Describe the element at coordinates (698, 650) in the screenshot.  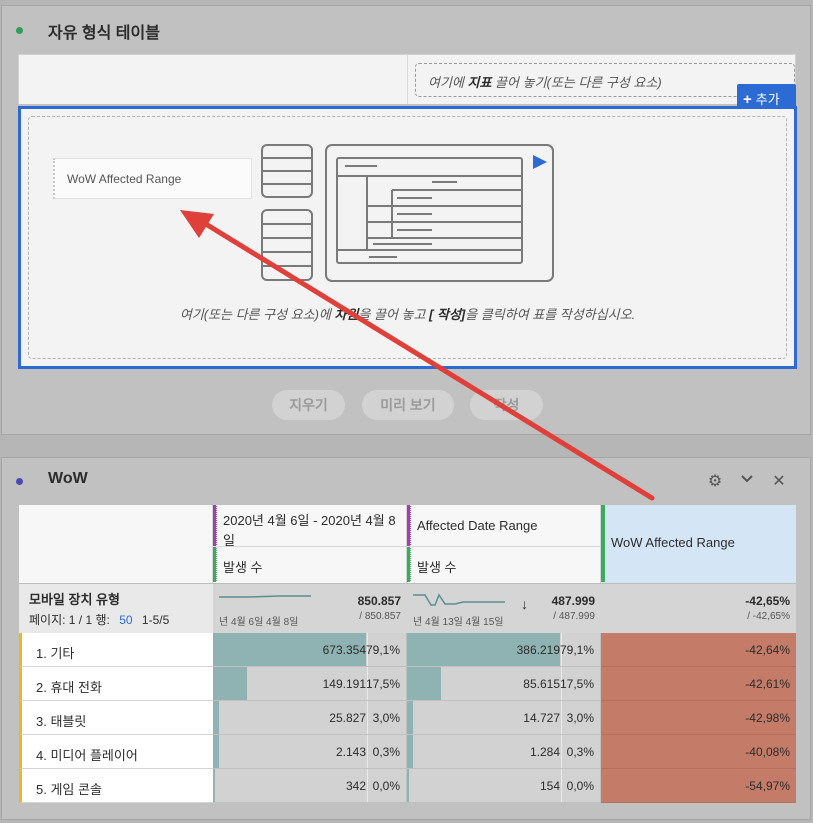
I see `table-cell-wow: -42,64%` at that location.